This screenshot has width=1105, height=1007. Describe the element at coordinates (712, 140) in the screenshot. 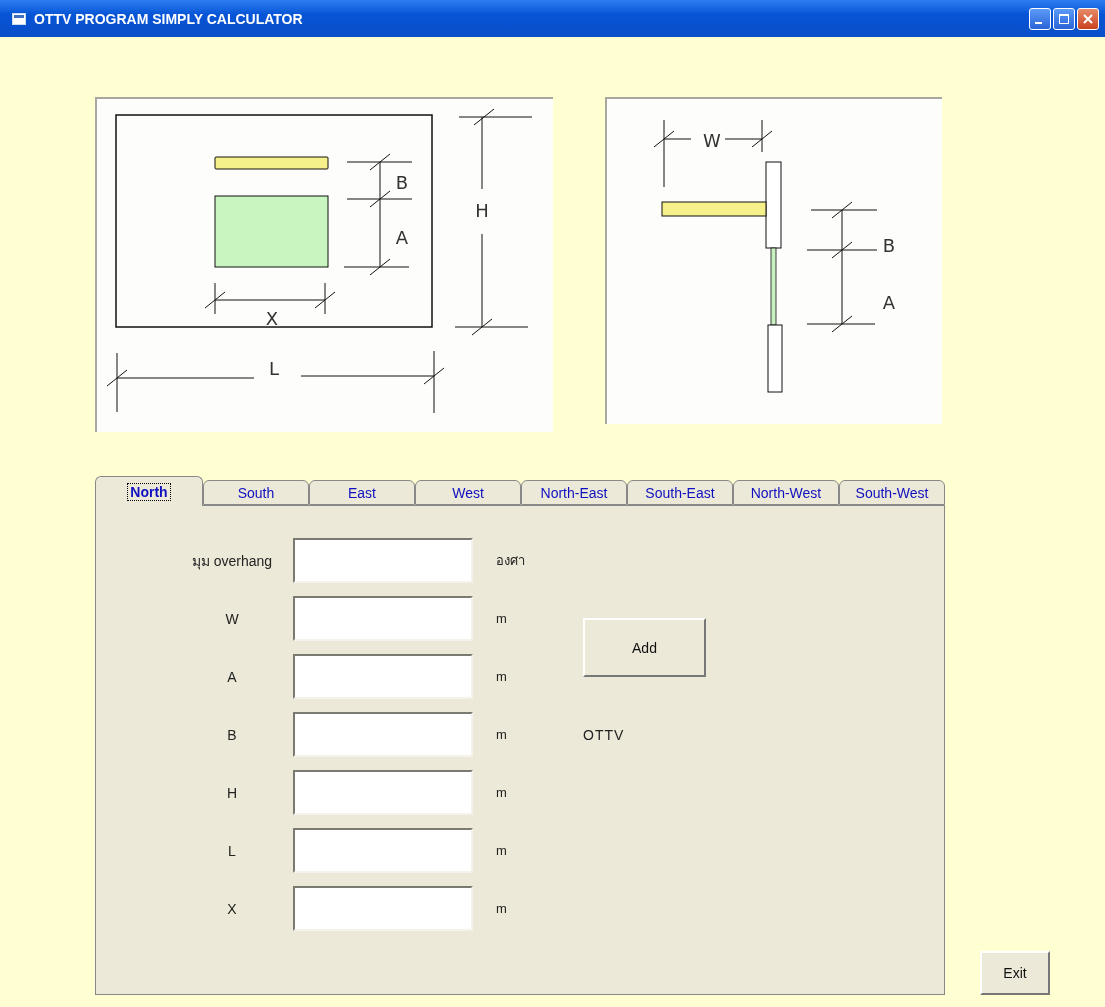

I see `dimension-label: W` at that location.